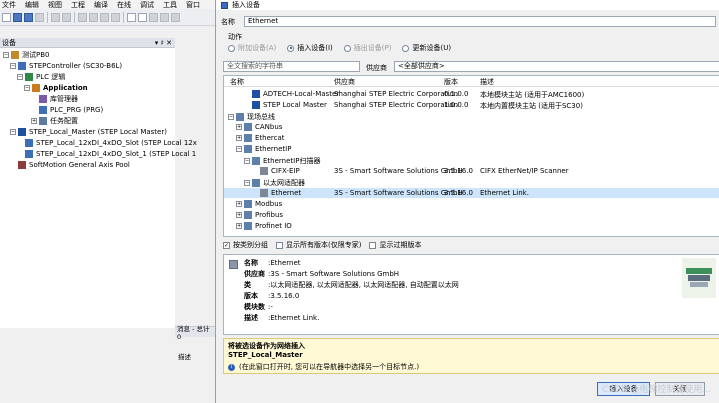 This screenshot has height=403, width=719. What do you see at coordinates (471, 116) in the screenshot?
I see `table-row: − 现场总线` at bounding box center [471, 116].